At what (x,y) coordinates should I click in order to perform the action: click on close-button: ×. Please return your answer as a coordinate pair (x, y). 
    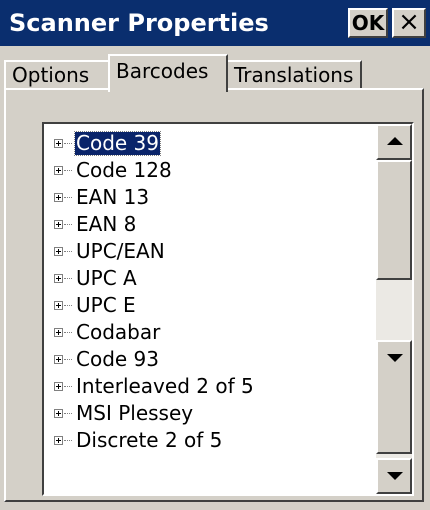
    Looking at the image, I should click on (409, 23).